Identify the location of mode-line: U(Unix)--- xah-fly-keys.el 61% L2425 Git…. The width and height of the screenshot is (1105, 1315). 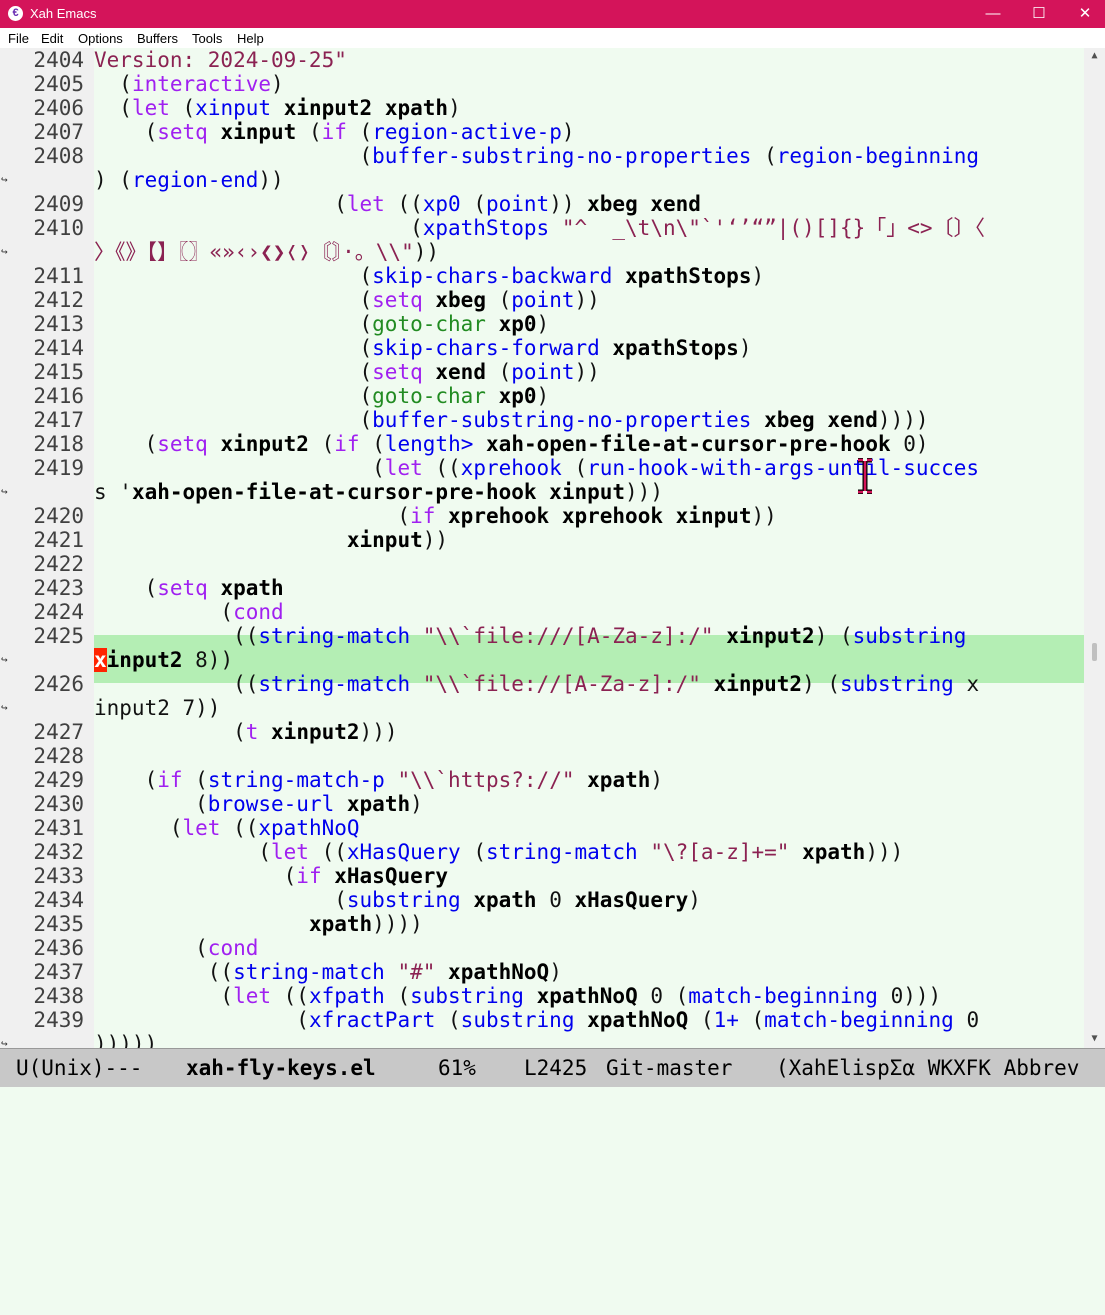
(552, 1067).